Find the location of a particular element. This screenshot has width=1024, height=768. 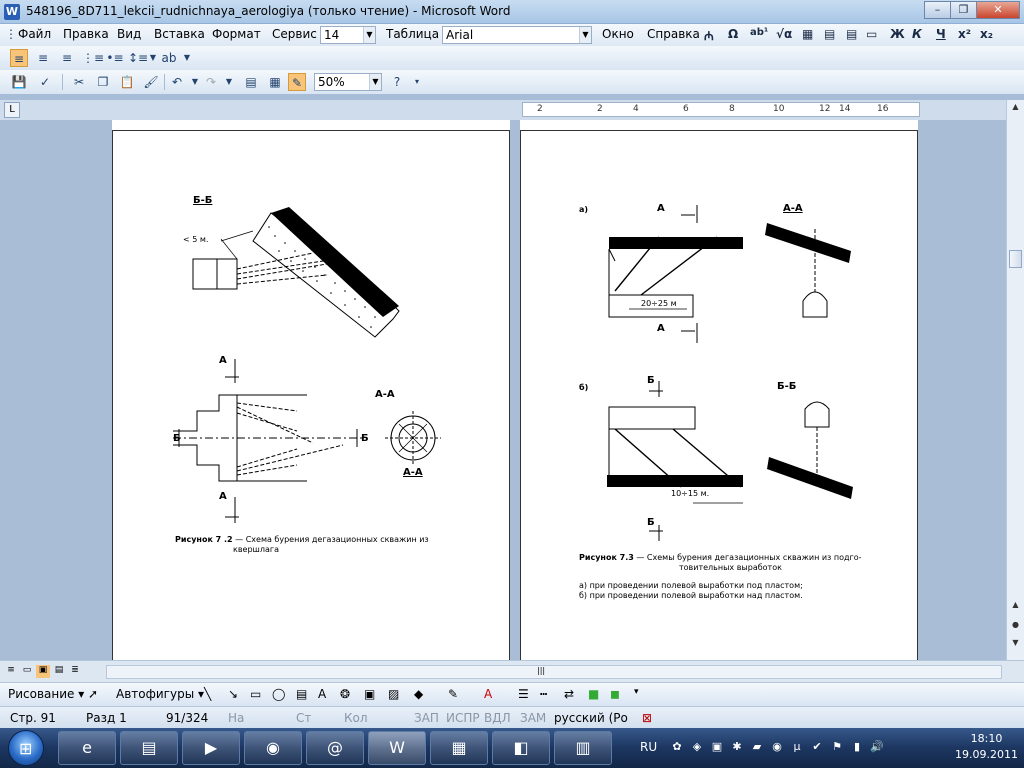

print-view-icon: ▣ is located at coordinates (43, 671).